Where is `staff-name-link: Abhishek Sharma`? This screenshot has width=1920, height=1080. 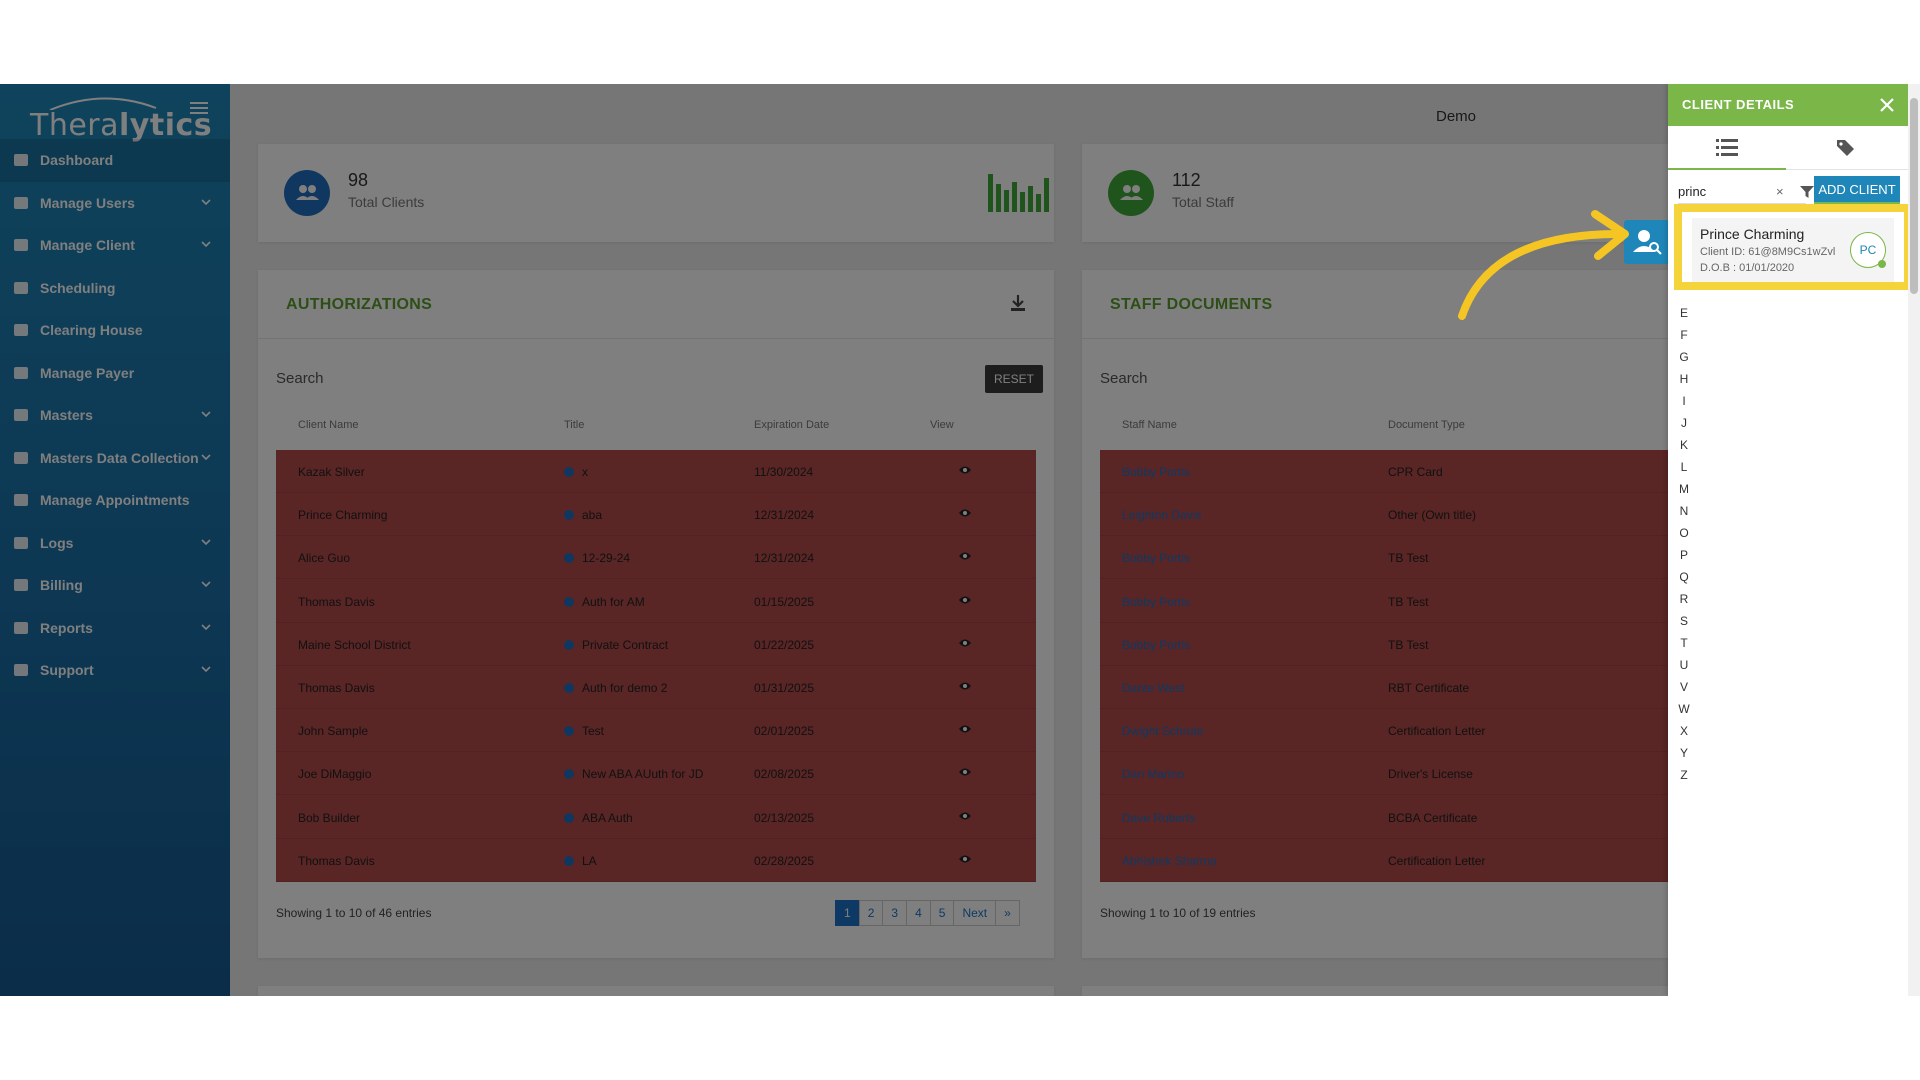 staff-name-link: Abhishek Sharma is located at coordinates (1169, 861).